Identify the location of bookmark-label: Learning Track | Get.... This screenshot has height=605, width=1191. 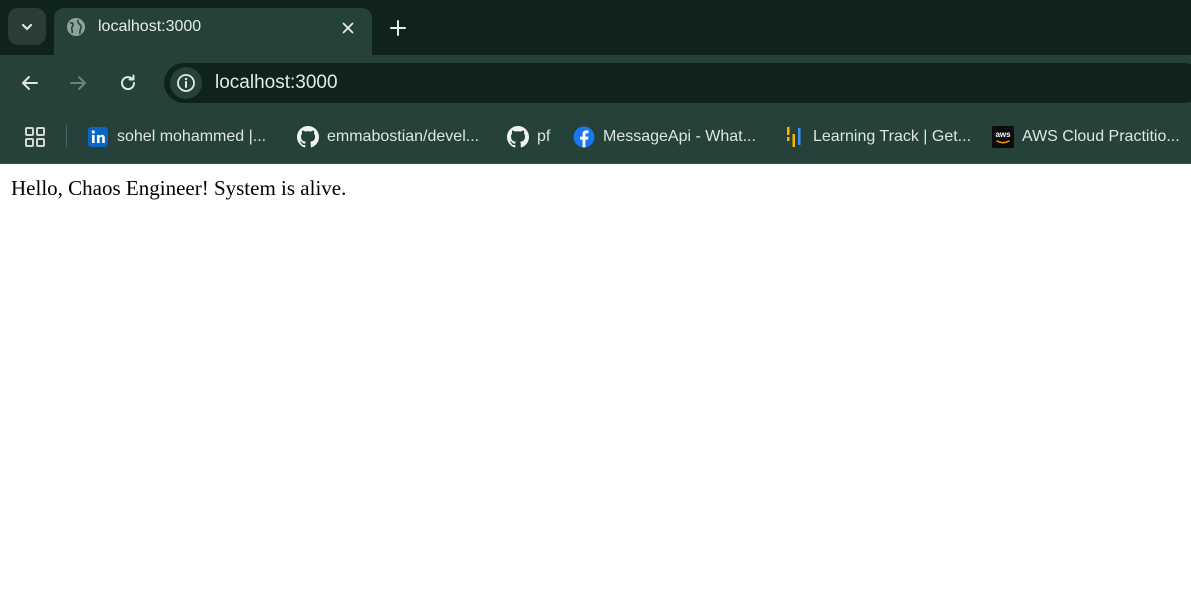
(892, 136).